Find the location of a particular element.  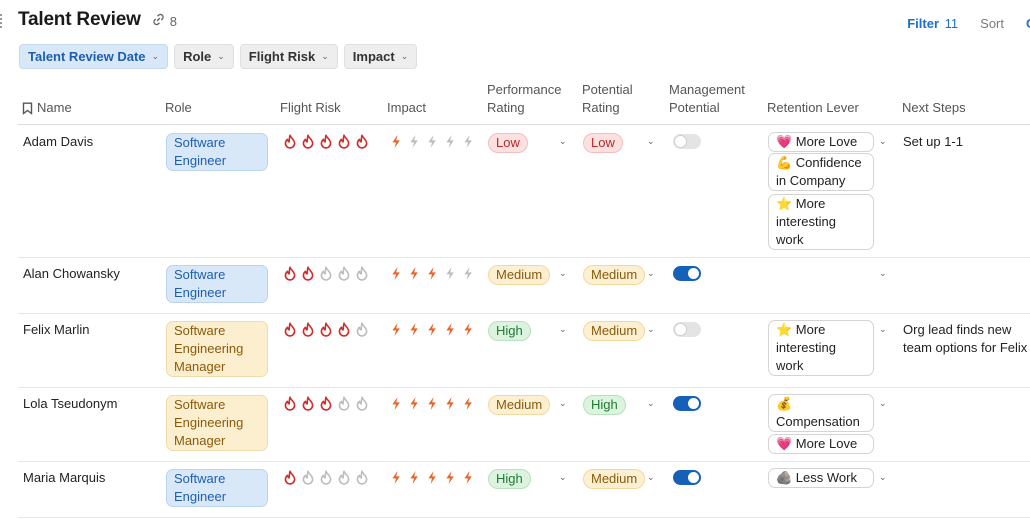

filter-button: Filter 11 is located at coordinates (932, 23).